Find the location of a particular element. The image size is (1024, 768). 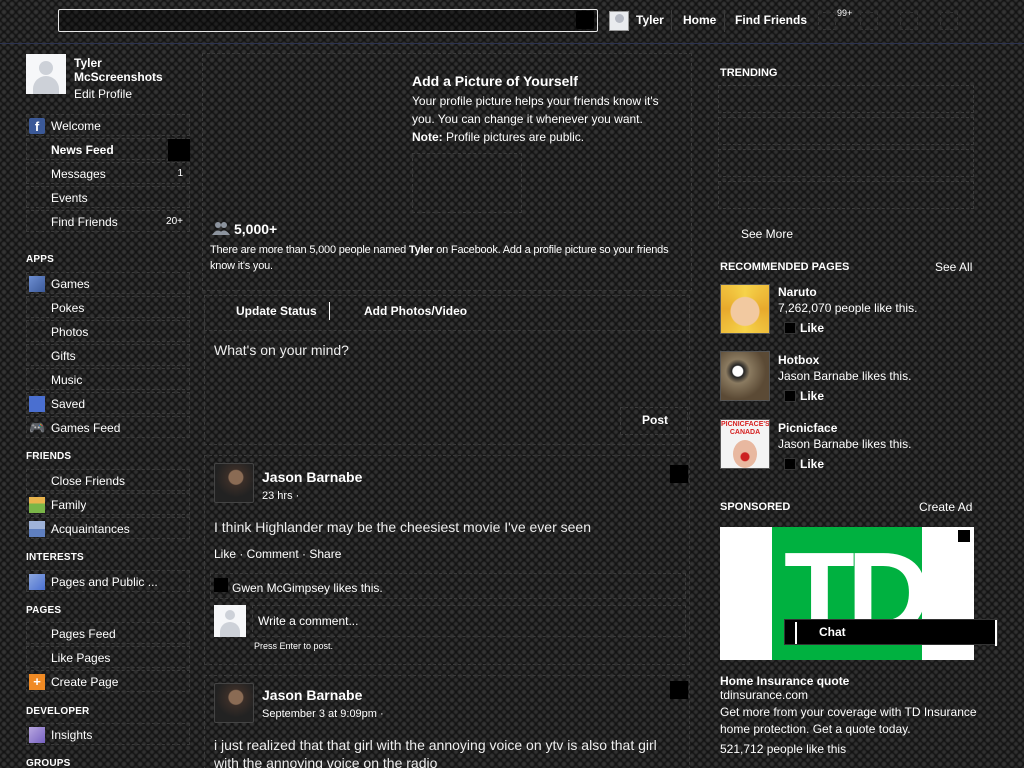

sidebar-item-news-feed: News Feed is located at coordinates (108, 149).